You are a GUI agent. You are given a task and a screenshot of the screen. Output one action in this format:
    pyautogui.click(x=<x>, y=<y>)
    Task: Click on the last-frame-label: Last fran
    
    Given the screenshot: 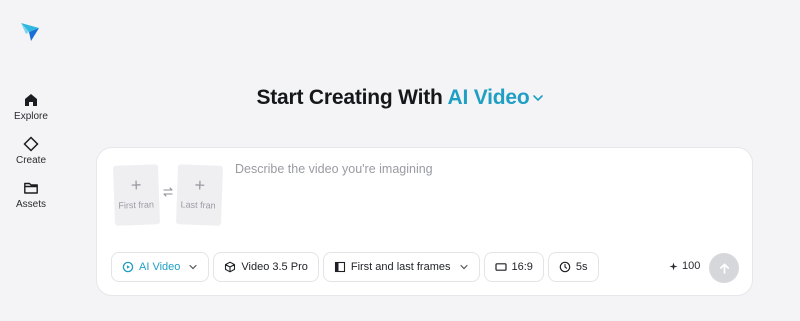 What is the action you would take?
    pyautogui.click(x=198, y=205)
    